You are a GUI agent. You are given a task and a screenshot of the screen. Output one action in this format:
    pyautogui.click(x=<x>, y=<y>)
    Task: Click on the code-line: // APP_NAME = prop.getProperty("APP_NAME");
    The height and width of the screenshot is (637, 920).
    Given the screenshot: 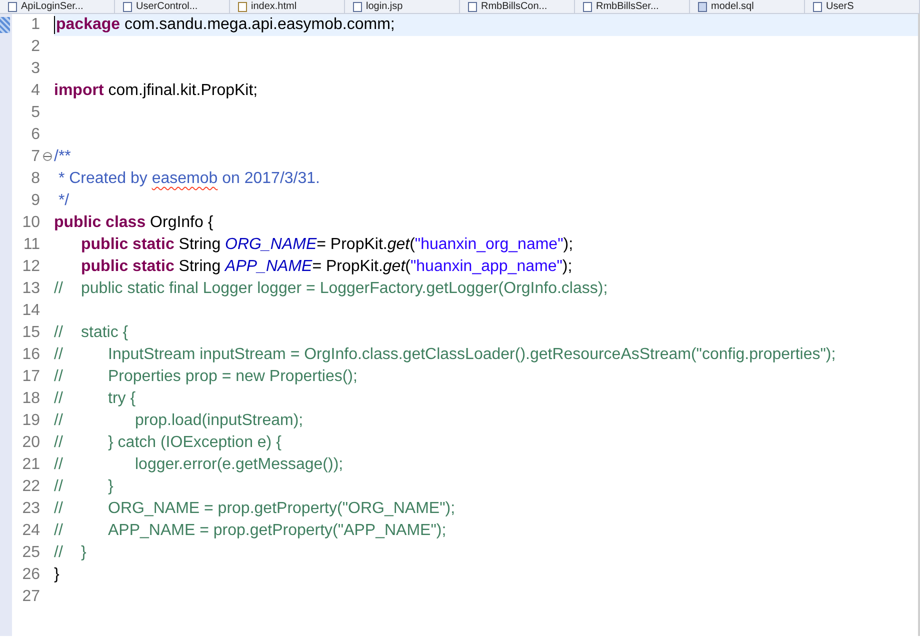 What is the action you would take?
    pyautogui.click(x=251, y=531)
    